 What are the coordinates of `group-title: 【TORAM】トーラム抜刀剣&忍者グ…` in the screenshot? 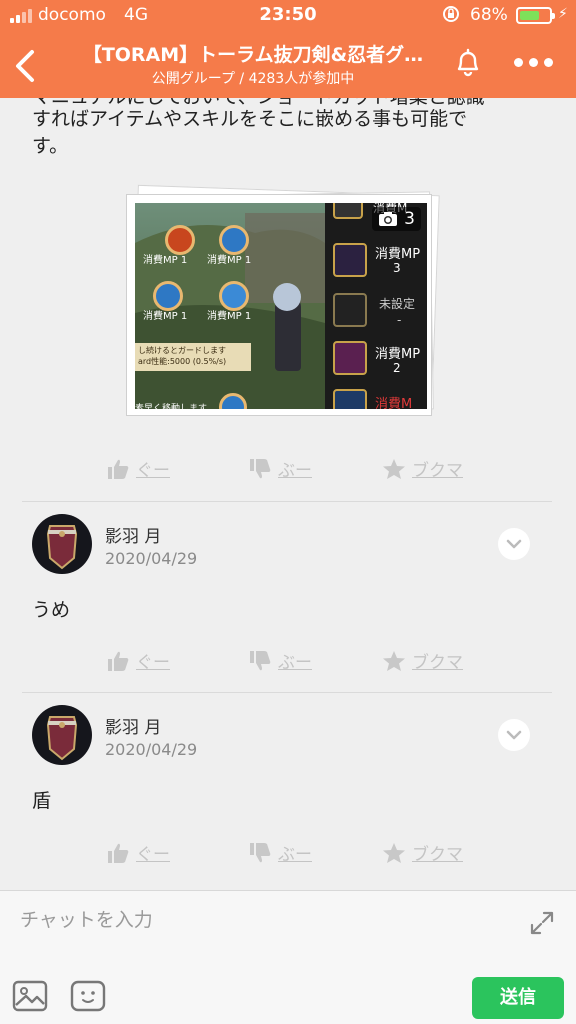 It's located at (253, 53).